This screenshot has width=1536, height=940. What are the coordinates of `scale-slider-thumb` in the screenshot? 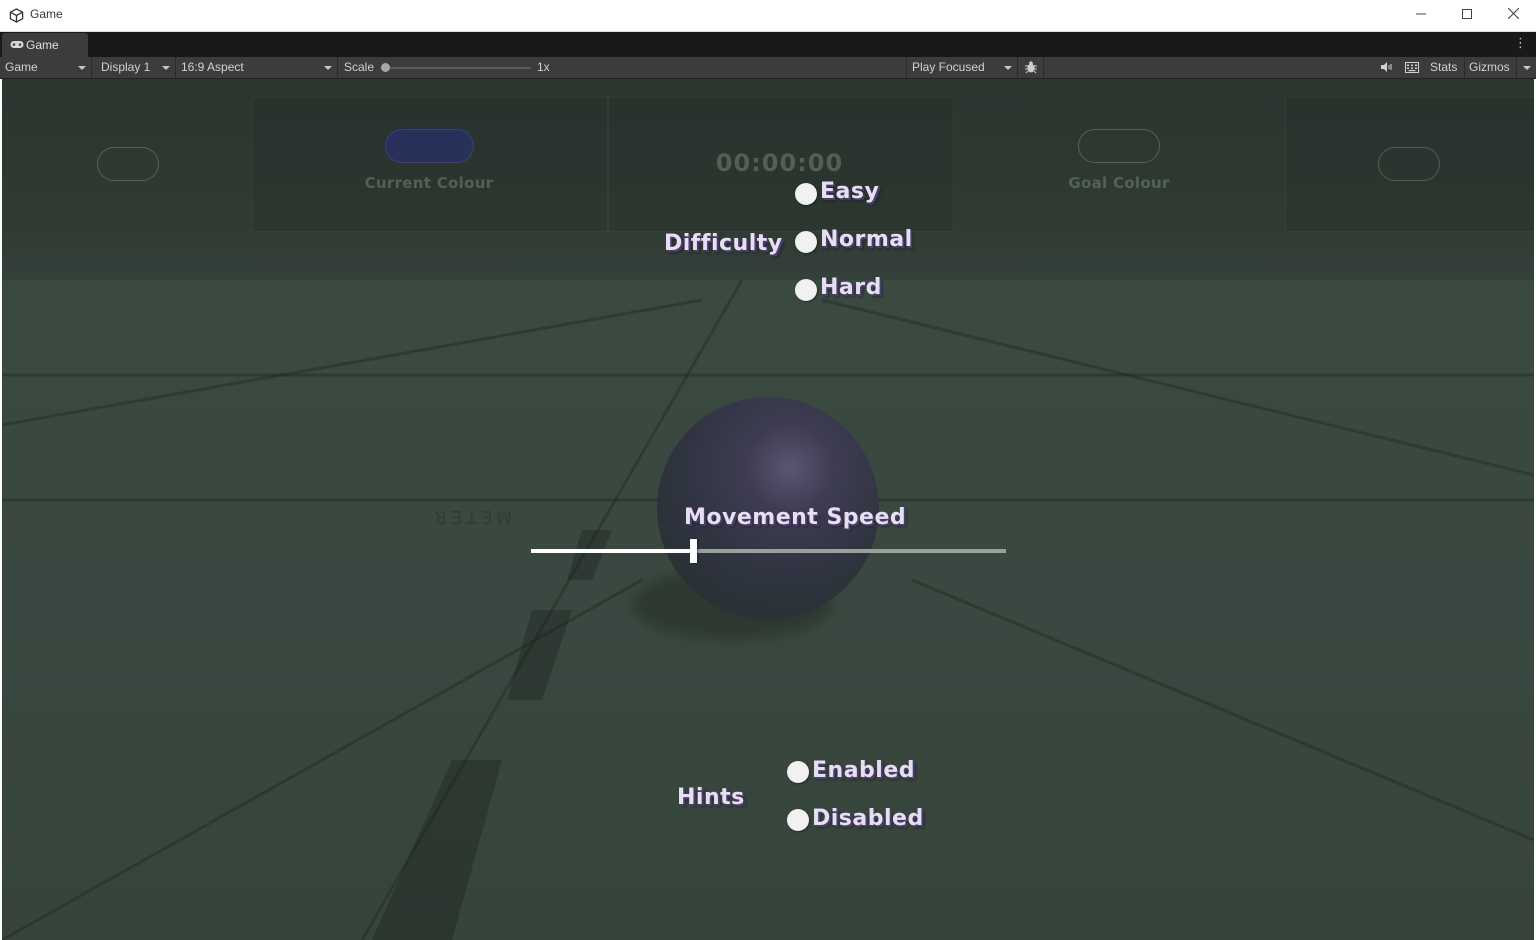 It's located at (385, 67).